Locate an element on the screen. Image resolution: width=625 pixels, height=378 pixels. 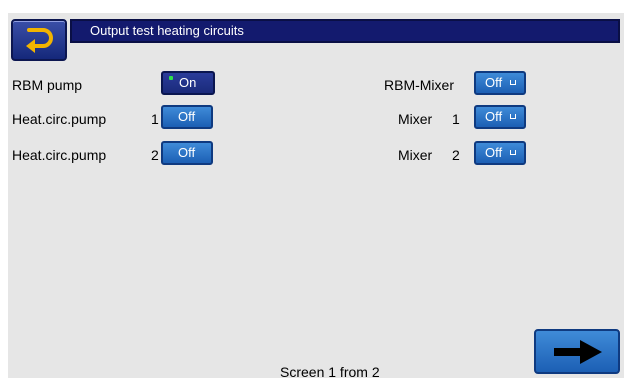
return-arrow-icon is located at coordinates (39, 40).